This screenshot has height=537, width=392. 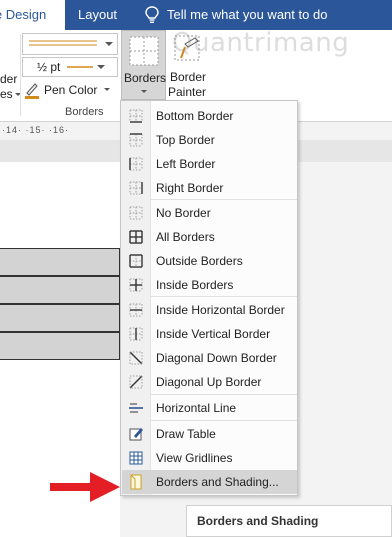 I want to click on menu-item-label: Diagonal Down Border, so click(x=216, y=358).